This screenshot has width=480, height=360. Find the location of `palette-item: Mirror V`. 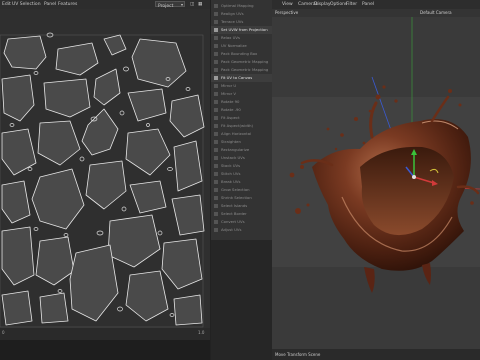

palette-item: Mirror V is located at coordinates (242, 94).